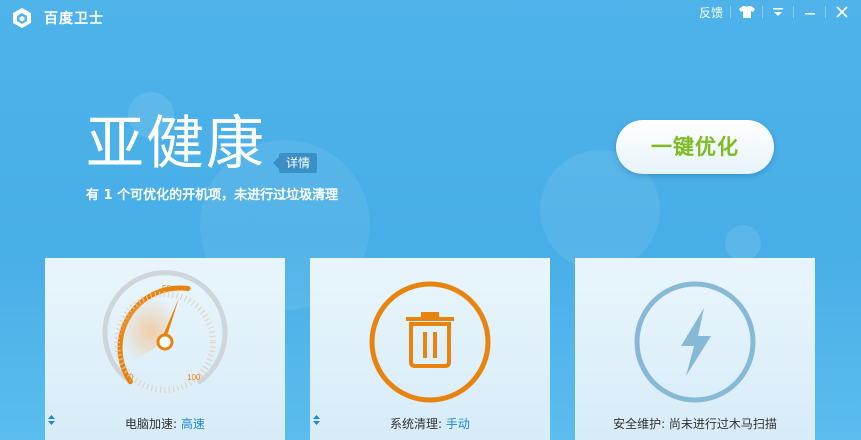 The height and width of the screenshot is (440, 861). What do you see at coordinates (458, 424) in the screenshot?
I see `system-clean-mode-value: 手动` at bounding box center [458, 424].